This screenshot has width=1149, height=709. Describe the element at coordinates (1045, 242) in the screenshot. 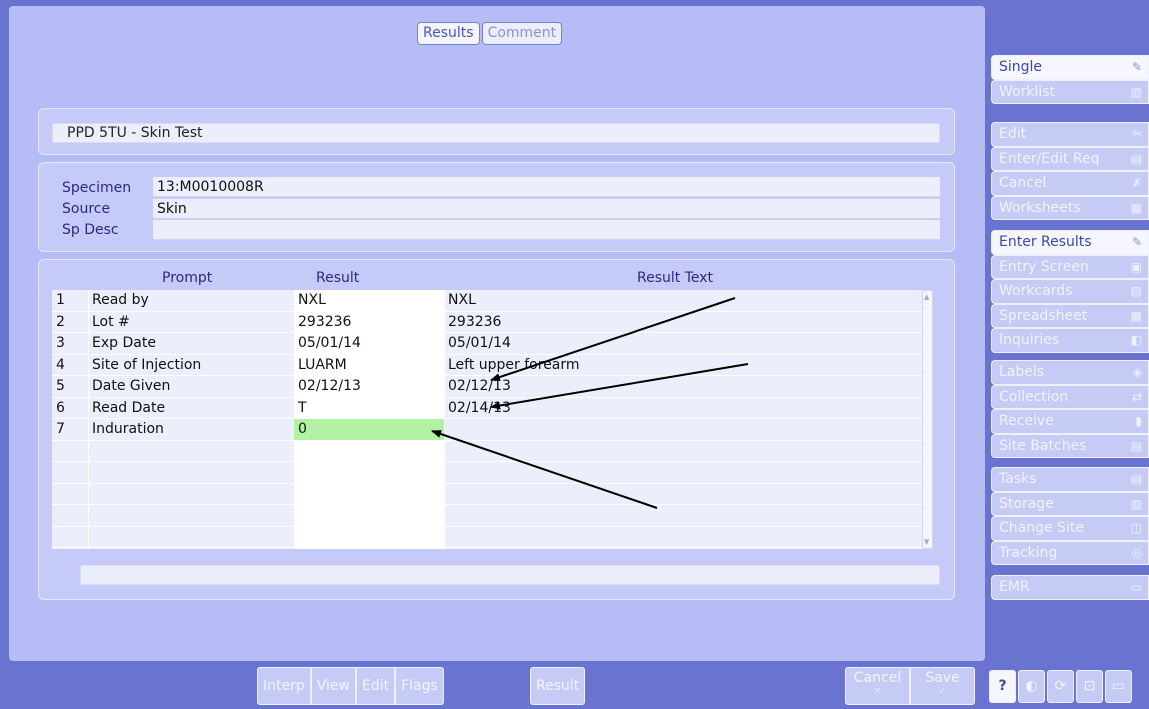

I see `menu-label: Enter Results` at that location.